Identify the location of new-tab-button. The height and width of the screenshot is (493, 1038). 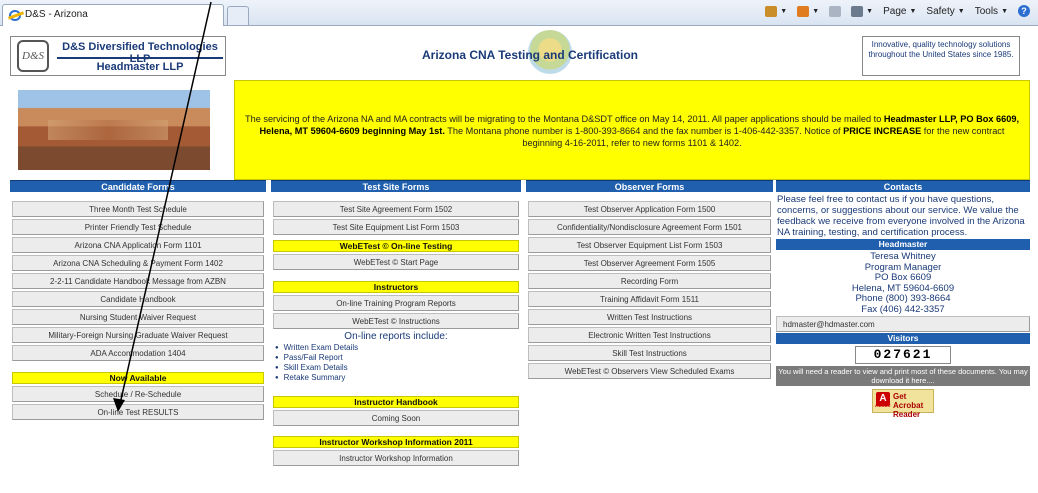
(238, 15).